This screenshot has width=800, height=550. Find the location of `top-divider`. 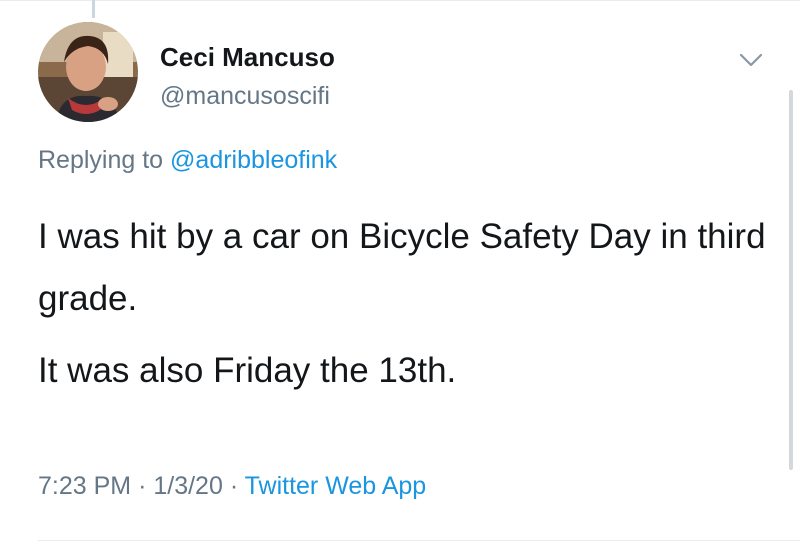

top-divider is located at coordinates (400, 0).